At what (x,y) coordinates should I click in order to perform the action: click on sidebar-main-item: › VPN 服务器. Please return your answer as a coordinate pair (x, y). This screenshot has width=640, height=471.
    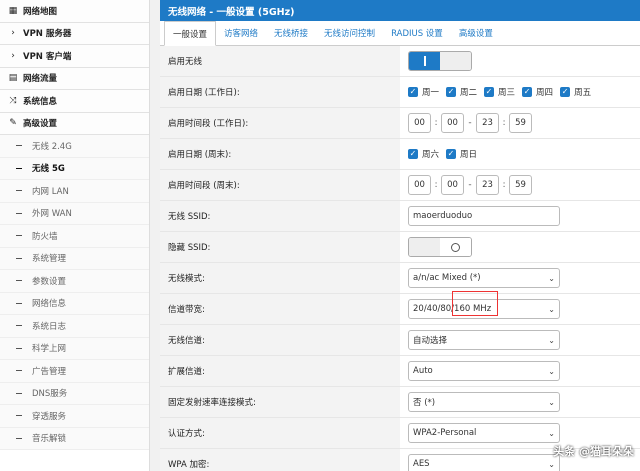
    Looking at the image, I should click on (74, 33).